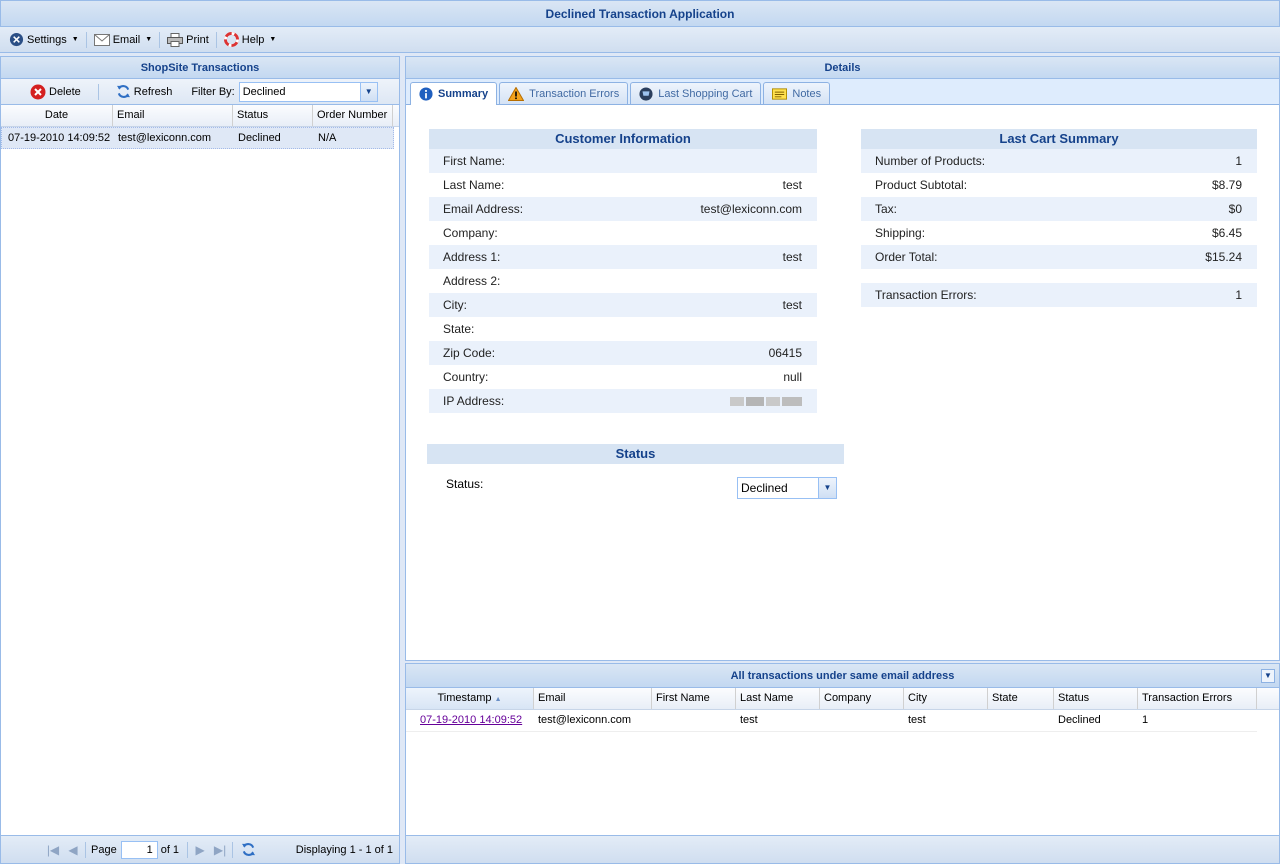  What do you see at coordinates (792, 377) in the screenshot?
I see `field-value: null` at bounding box center [792, 377].